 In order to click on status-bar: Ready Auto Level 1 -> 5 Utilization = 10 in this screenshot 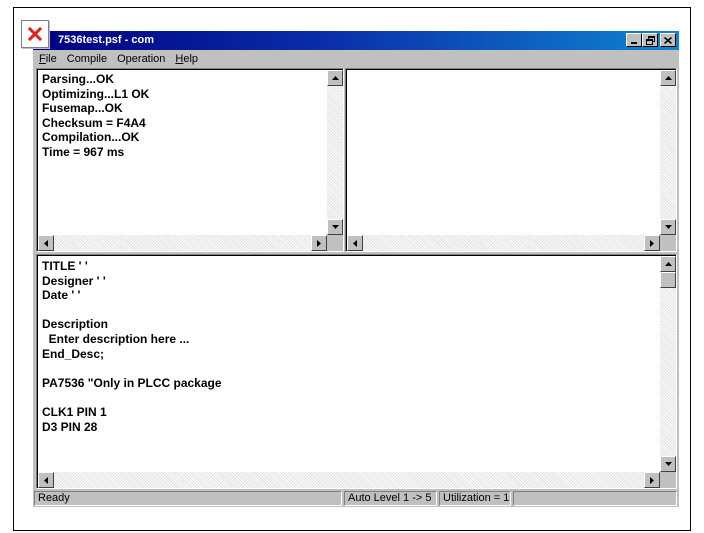, I will do `click(356, 498)`.